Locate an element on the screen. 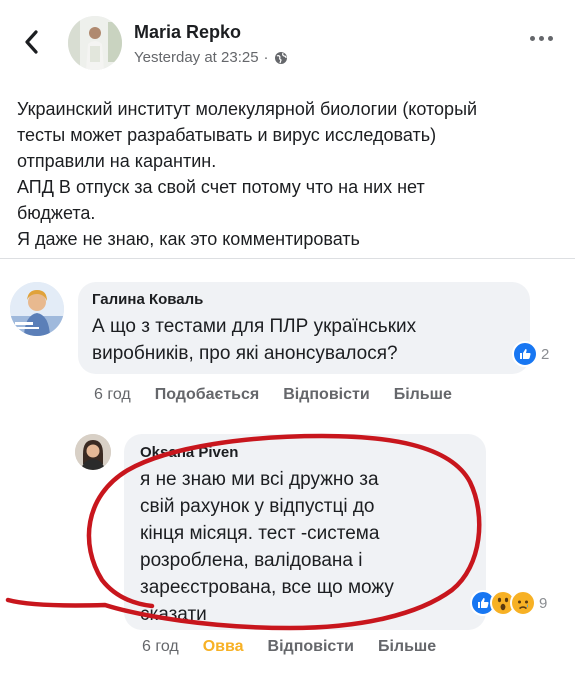 The height and width of the screenshot is (700, 575). comment-actions: 6 год Подобається Відповісти Більше is located at coordinates (273, 395).